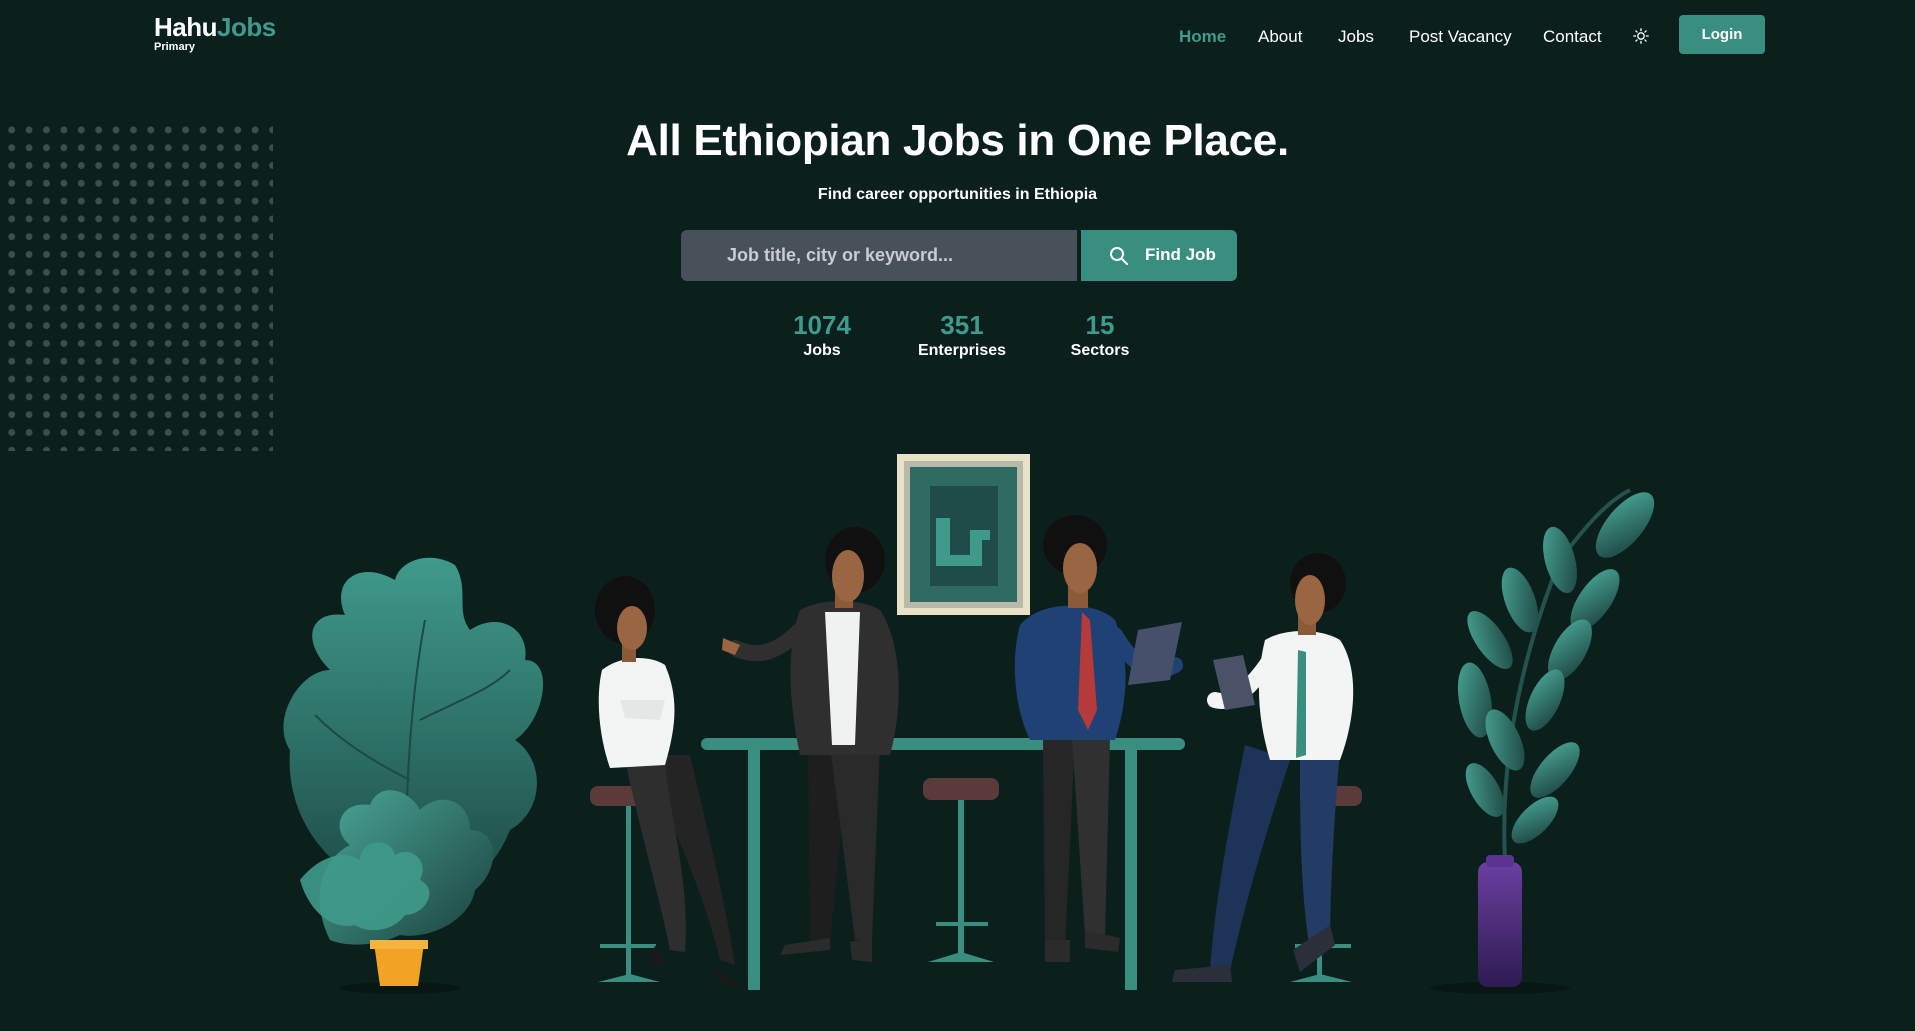  Describe the element at coordinates (1556, 737) in the screenshot. I see `right-plant` at that location.